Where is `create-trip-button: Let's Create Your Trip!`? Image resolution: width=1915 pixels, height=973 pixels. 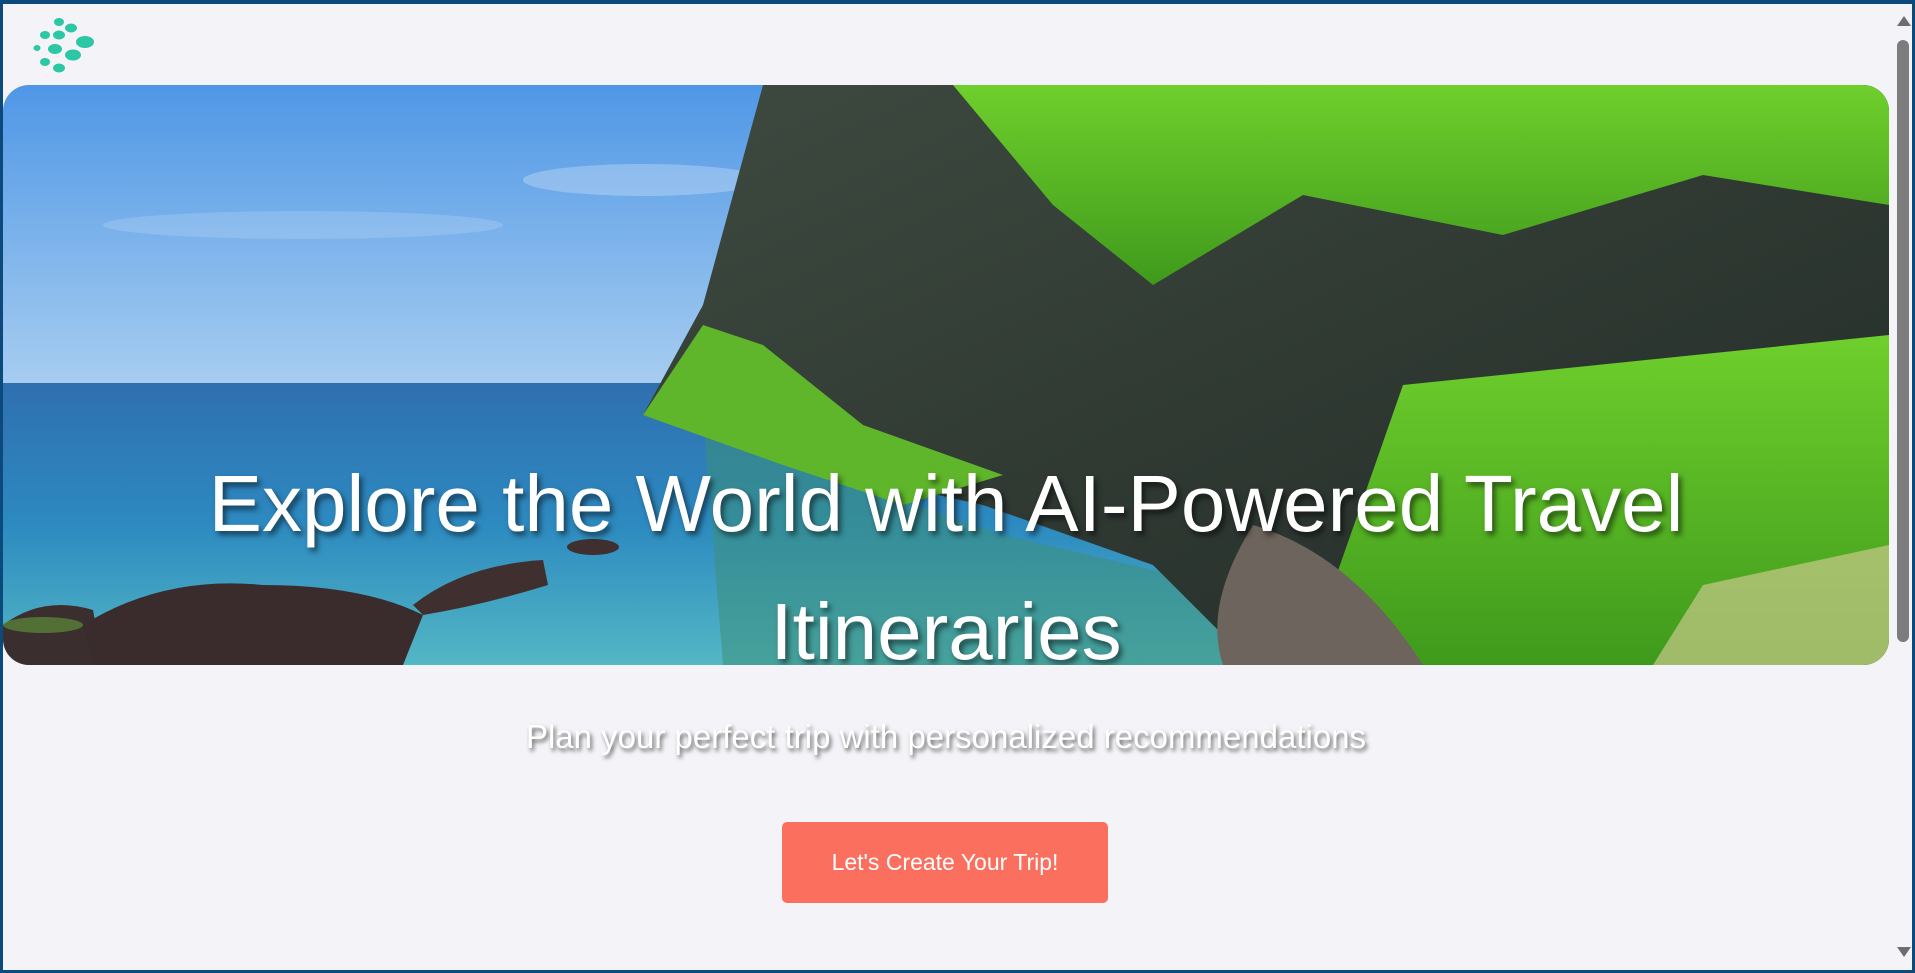 create-trip-button: Let's Create Your Trip! is located at coordinates (945, 862).